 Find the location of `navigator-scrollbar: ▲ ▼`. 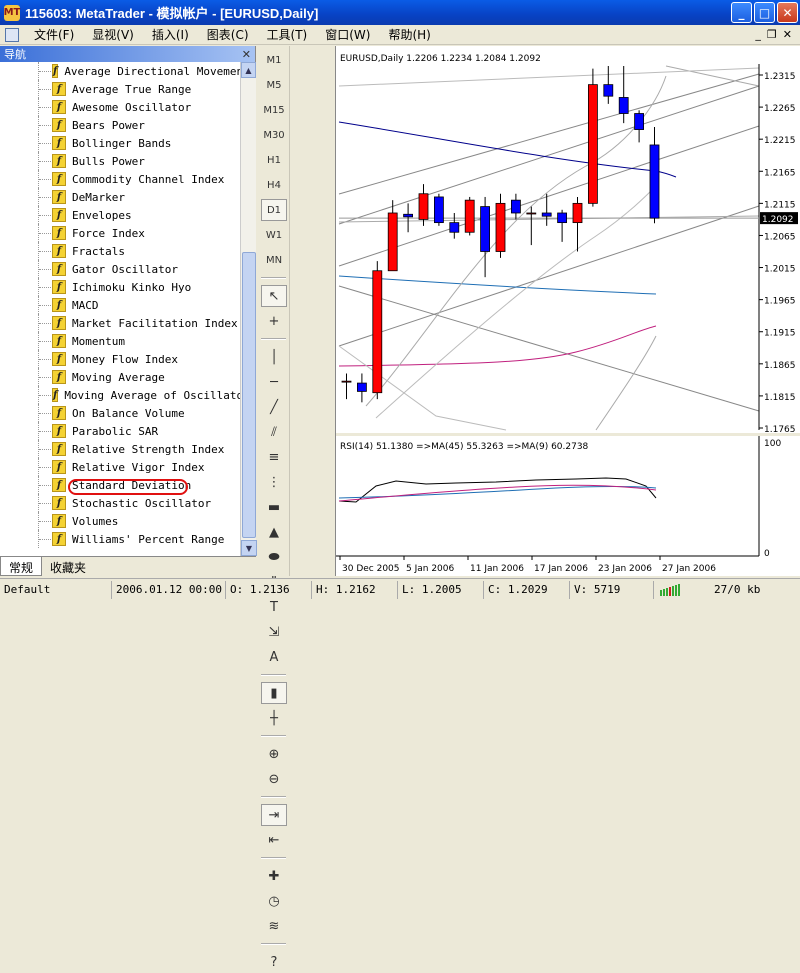

navigator-scrollbar: ▲ ▼ is located at coordinates (248, 309).